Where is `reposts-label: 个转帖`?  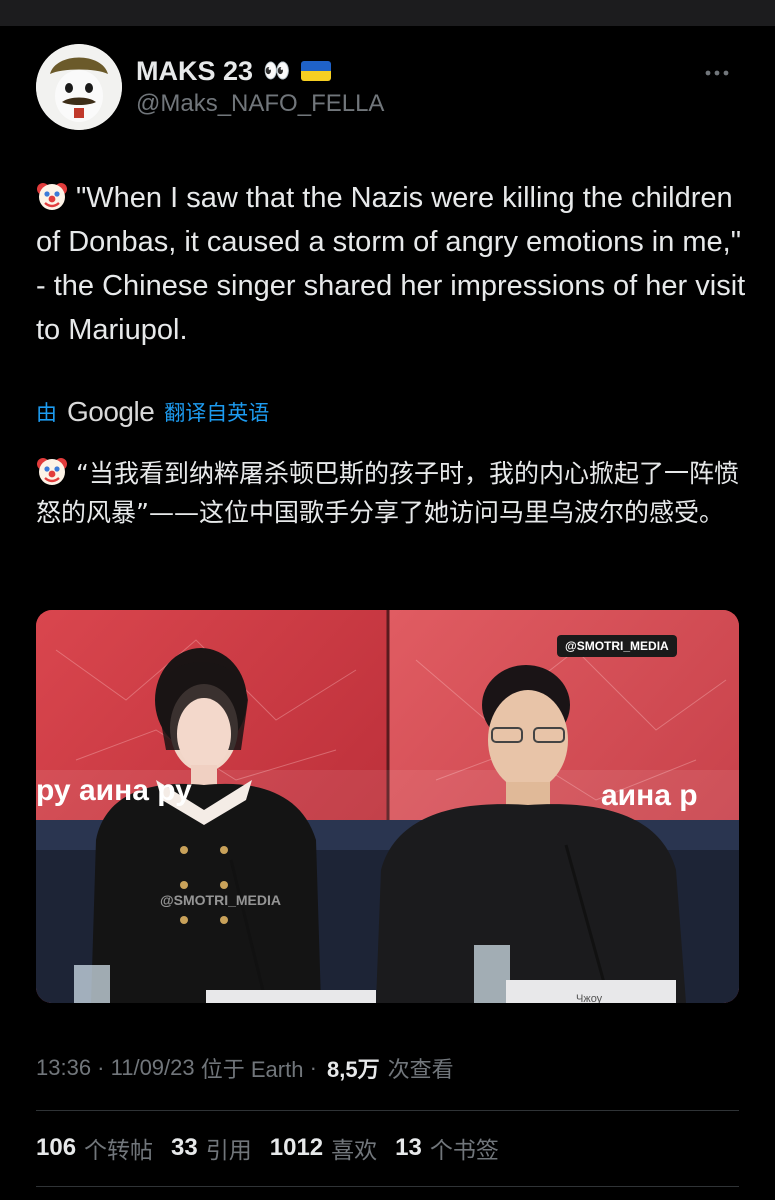 reposts-label: 个转帖 is located at coordinates (118, 1148).